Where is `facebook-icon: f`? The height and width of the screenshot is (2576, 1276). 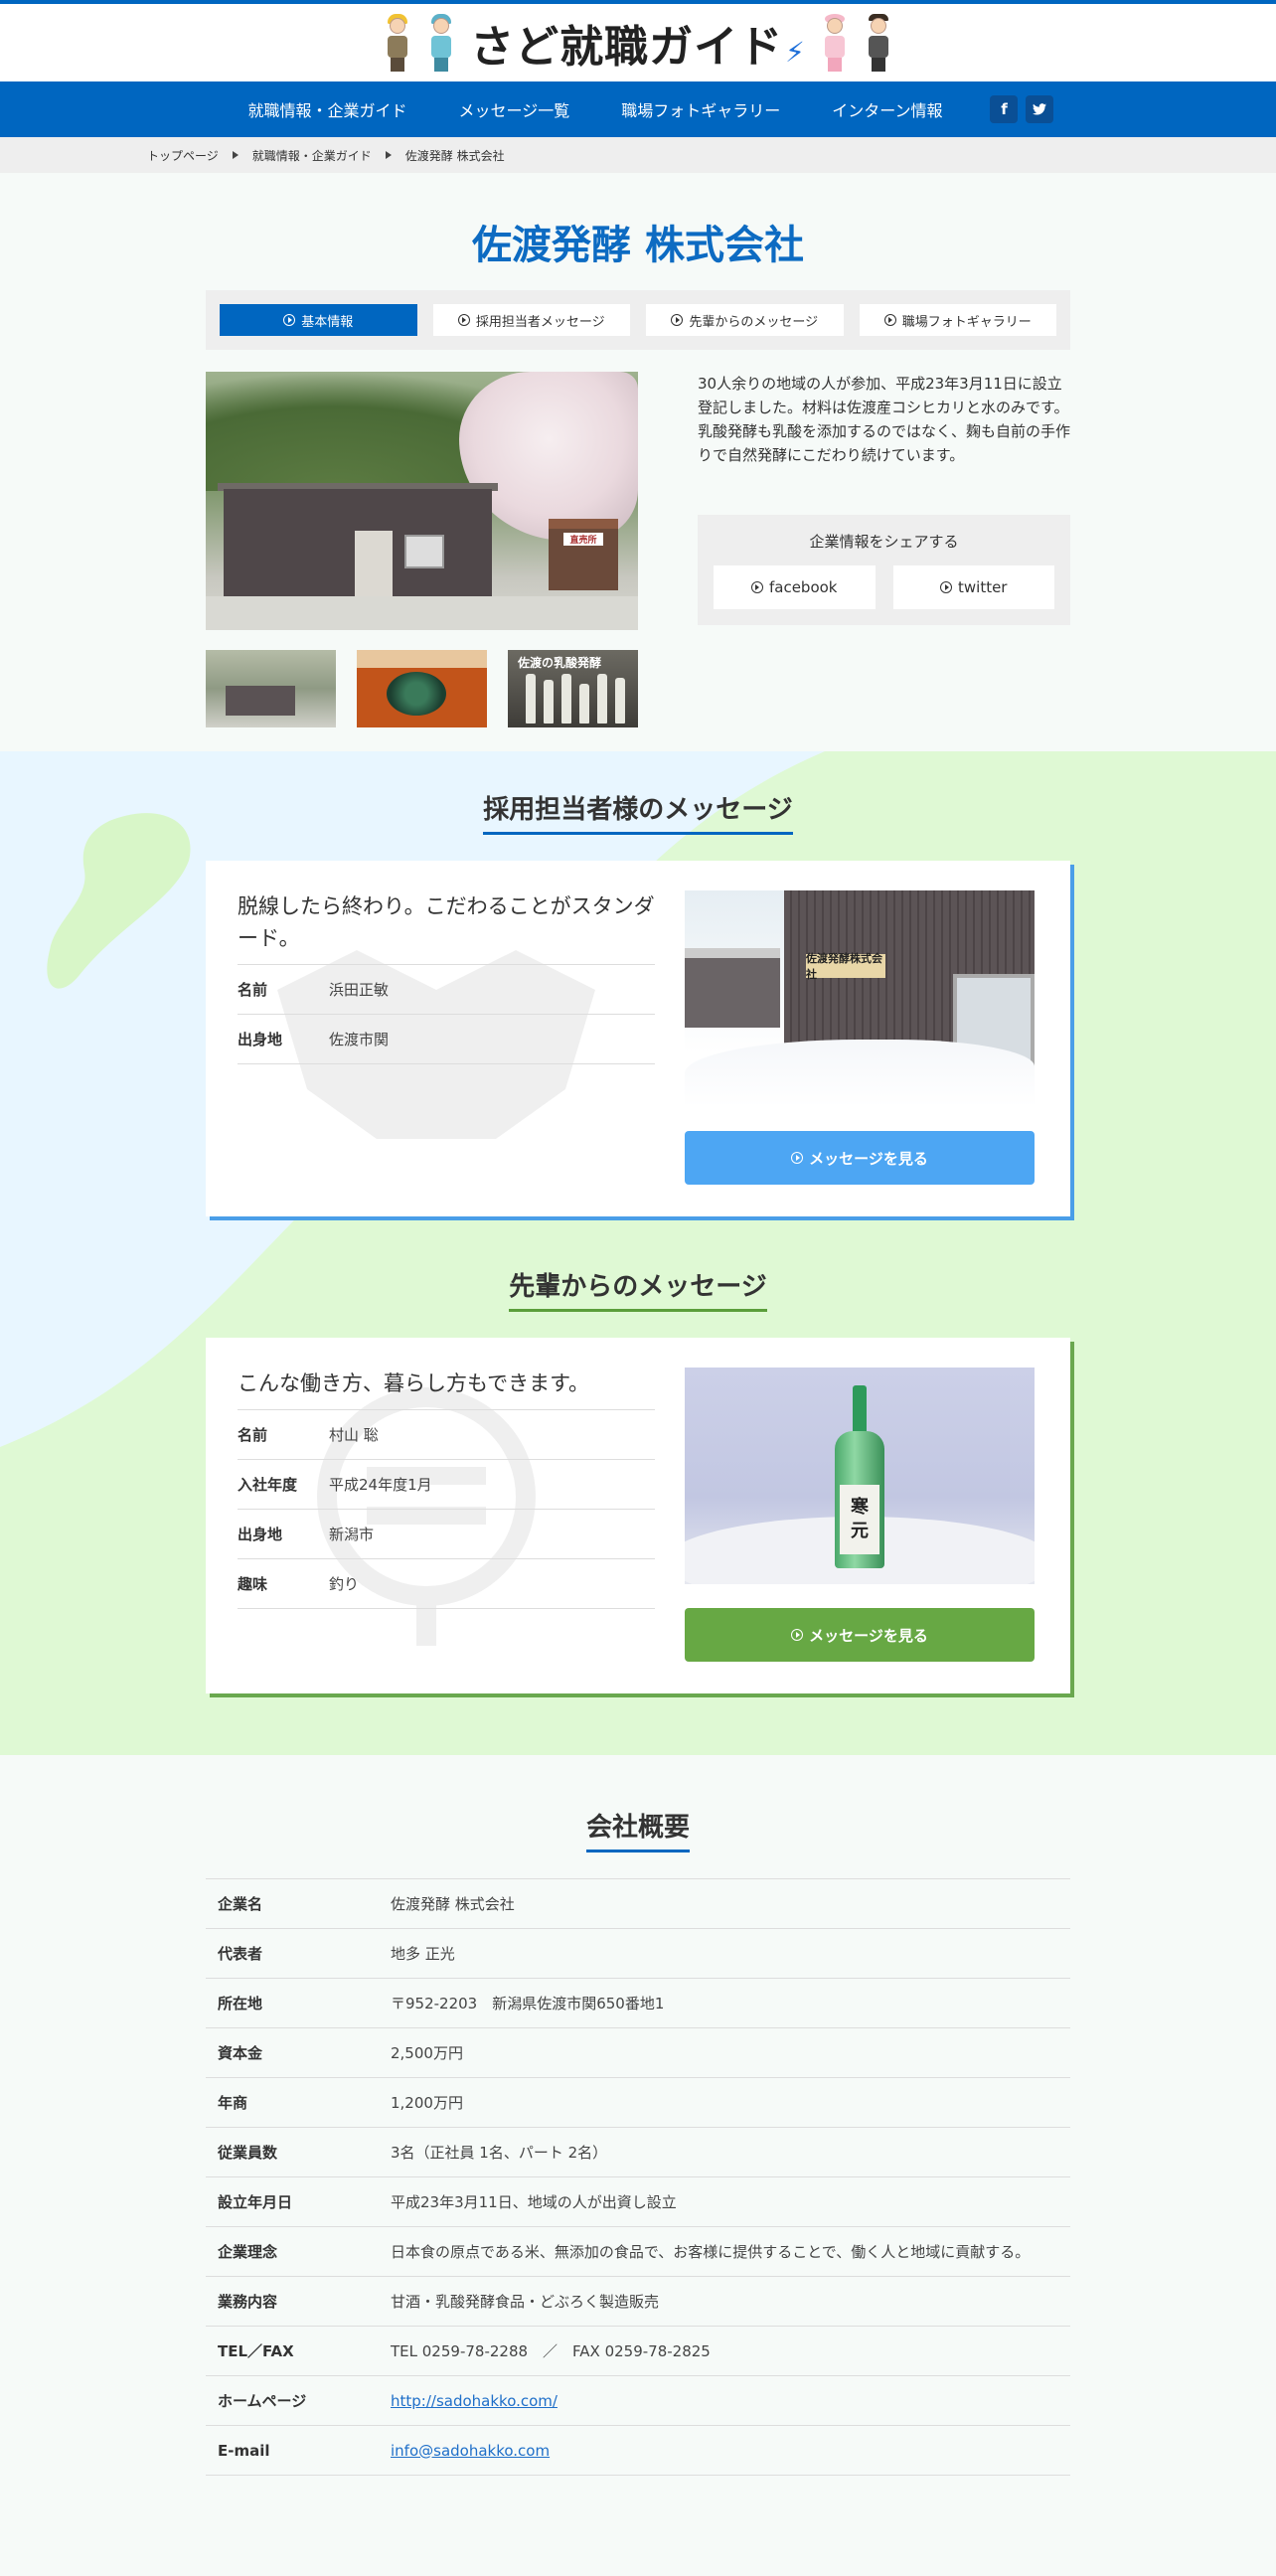
facebook-icon: f is located at coordinates (1005, 109).